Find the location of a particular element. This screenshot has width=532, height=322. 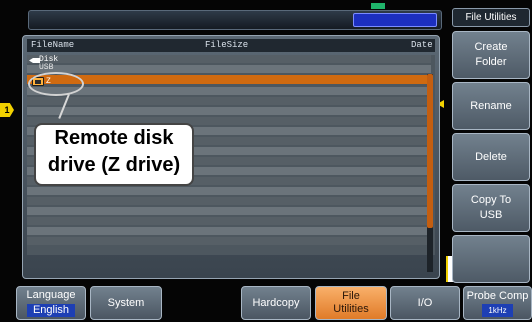

filesize-column-header: FileSize is located at coordinates (227, 45).